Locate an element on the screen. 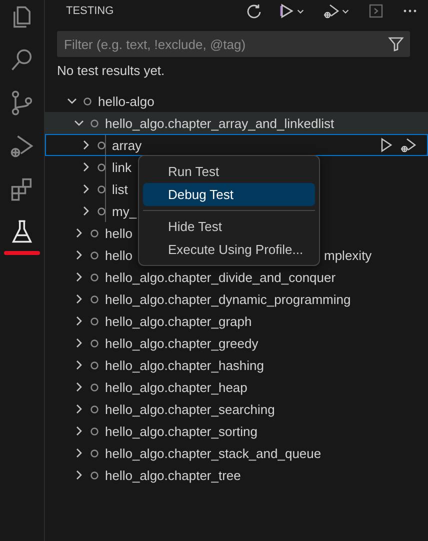 The image size is (428, 541). test-name: link is located at coordinates (122, 167).